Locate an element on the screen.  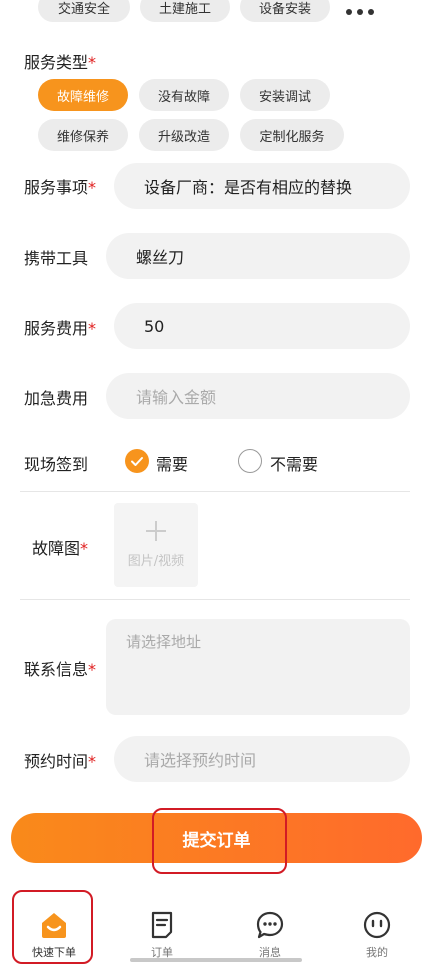
checkin-no-radio is located at coordinates (250, 461).